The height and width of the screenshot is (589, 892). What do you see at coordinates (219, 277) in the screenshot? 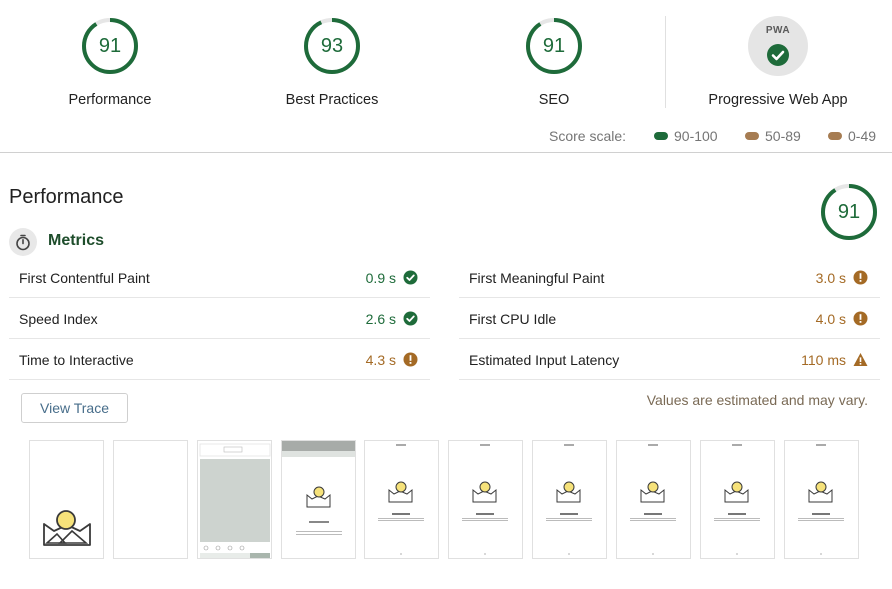
I see `metric-first-contentful-paint: First Contentful Paint 0.9 s` at bounding box center [219, 277].